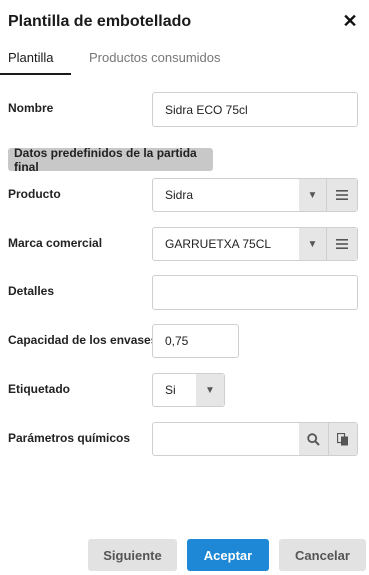  I want to click on copy-button, so click(343, 439).